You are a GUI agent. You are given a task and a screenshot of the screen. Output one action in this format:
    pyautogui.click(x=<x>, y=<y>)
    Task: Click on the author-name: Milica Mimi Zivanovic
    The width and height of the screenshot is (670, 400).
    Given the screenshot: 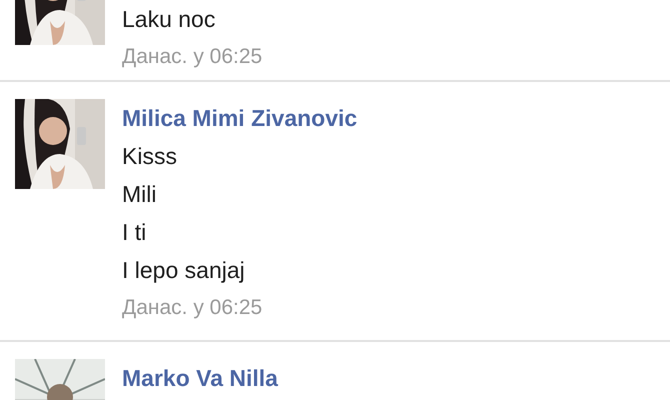 What is the action you would take?
    pyautogui.click(x=240, y=118)
    